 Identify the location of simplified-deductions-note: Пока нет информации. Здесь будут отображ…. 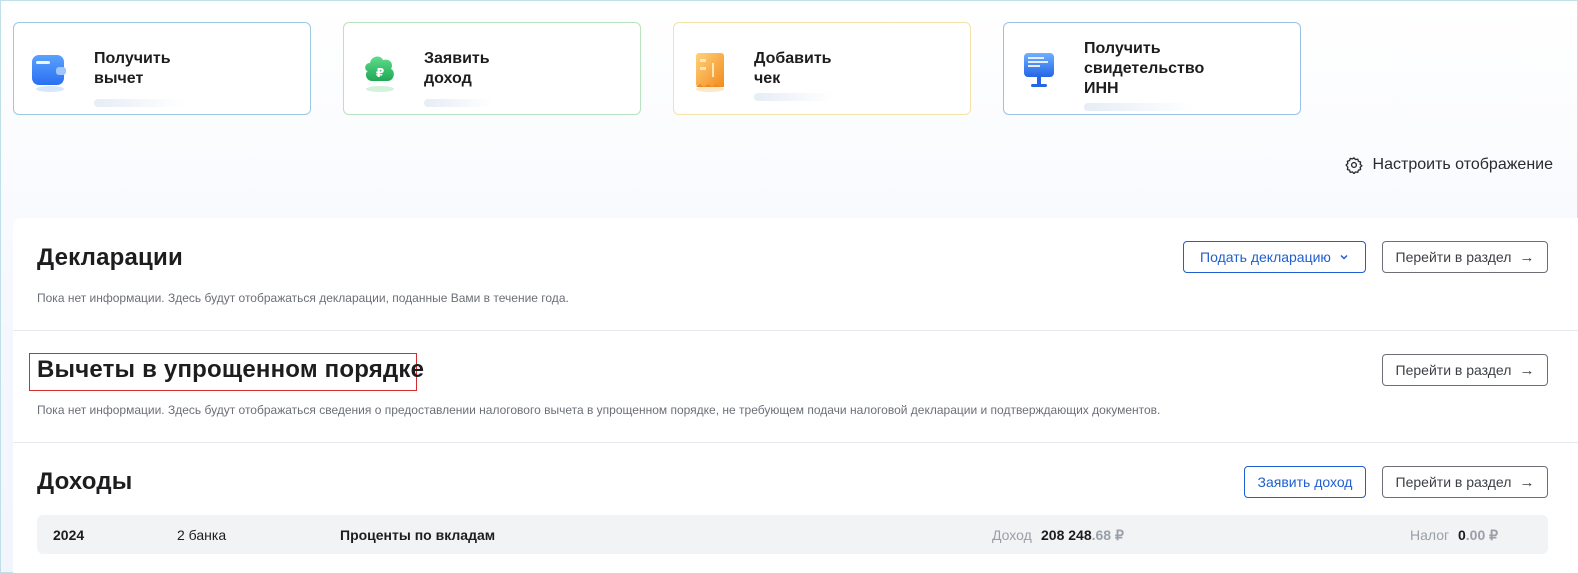
(599, 410).